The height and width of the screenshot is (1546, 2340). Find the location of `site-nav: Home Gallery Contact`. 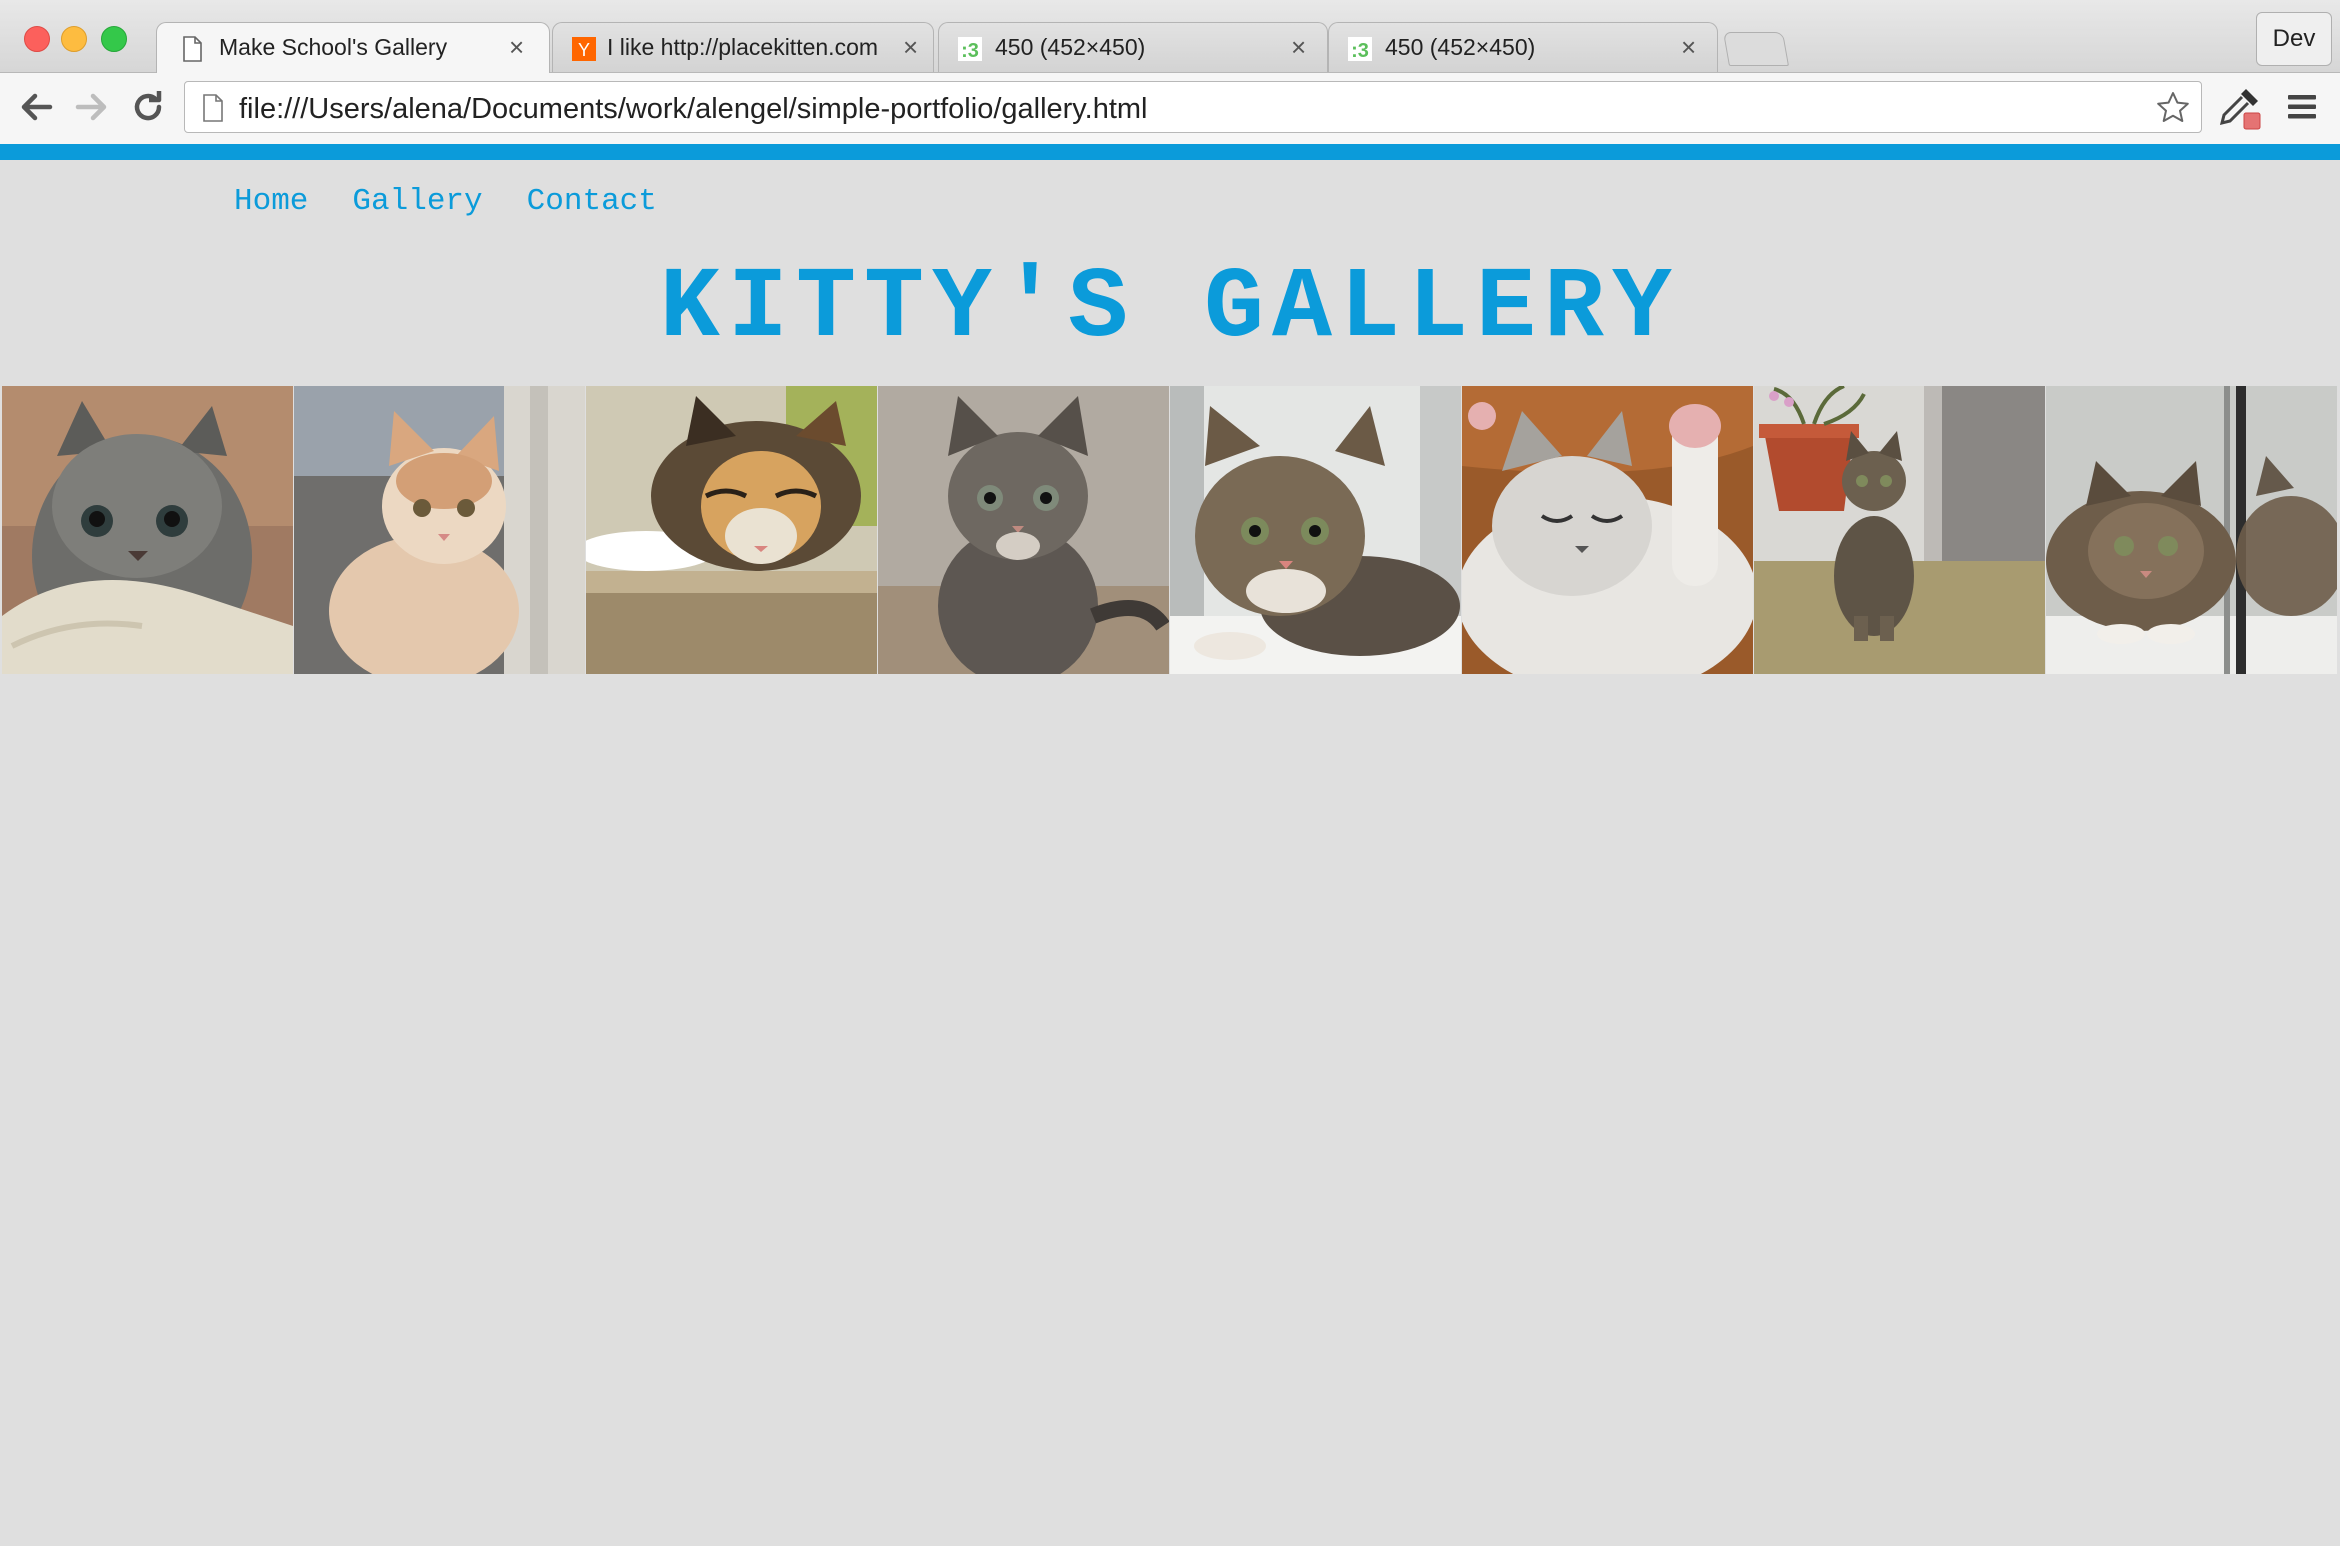

site-nav: Home Gallery Contact is located at coordinates (445, 201).